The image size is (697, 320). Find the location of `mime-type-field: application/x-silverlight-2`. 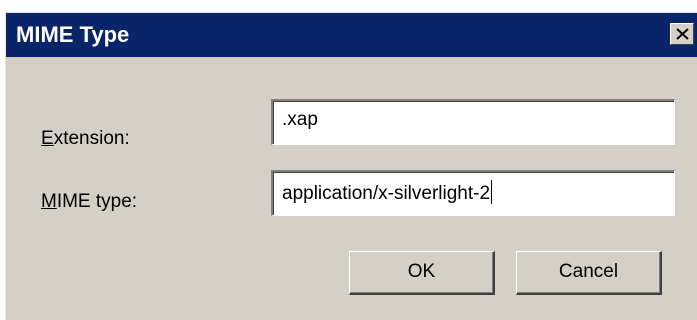

mime-type-field: application/x-silverlight-2 is located at coordinates (473, 193).